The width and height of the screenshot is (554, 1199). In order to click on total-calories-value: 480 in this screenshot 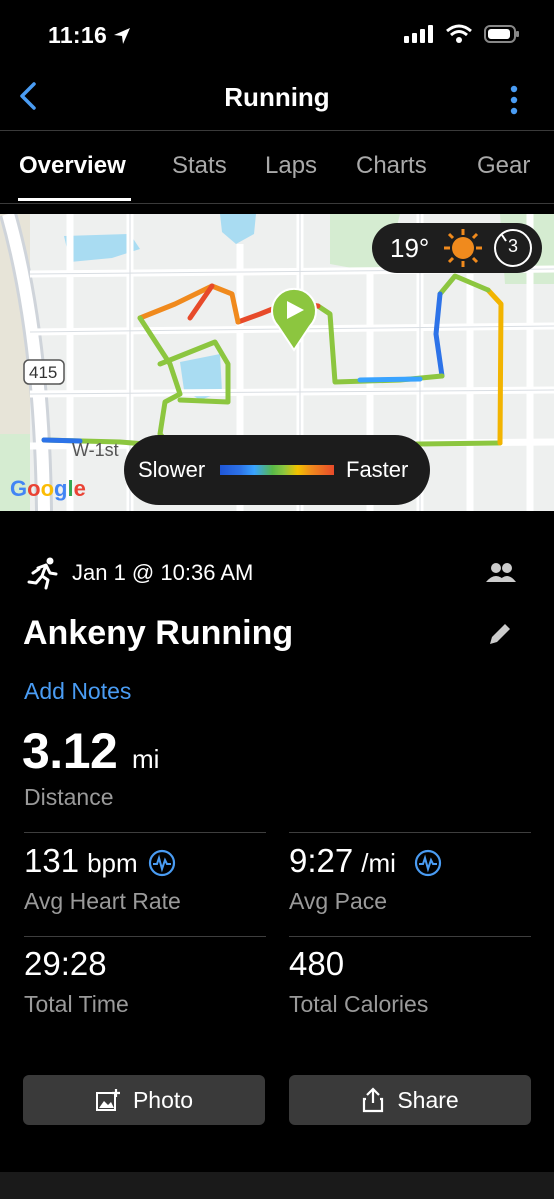, I will do `click(317, 963)`.